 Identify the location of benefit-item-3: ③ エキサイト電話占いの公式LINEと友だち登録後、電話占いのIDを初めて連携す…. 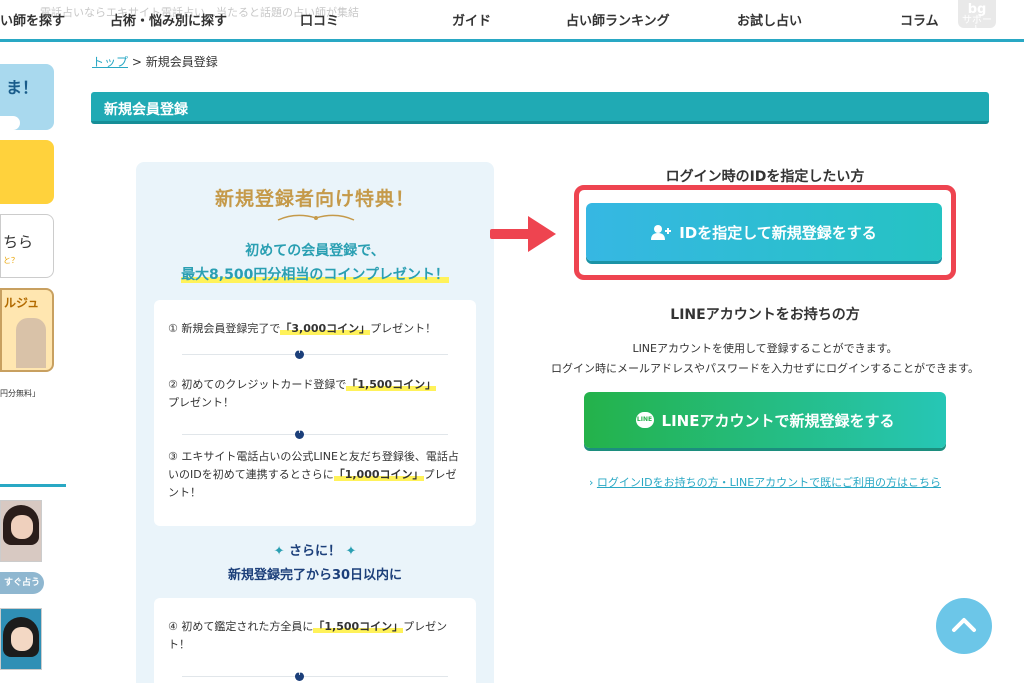
(313, 474).